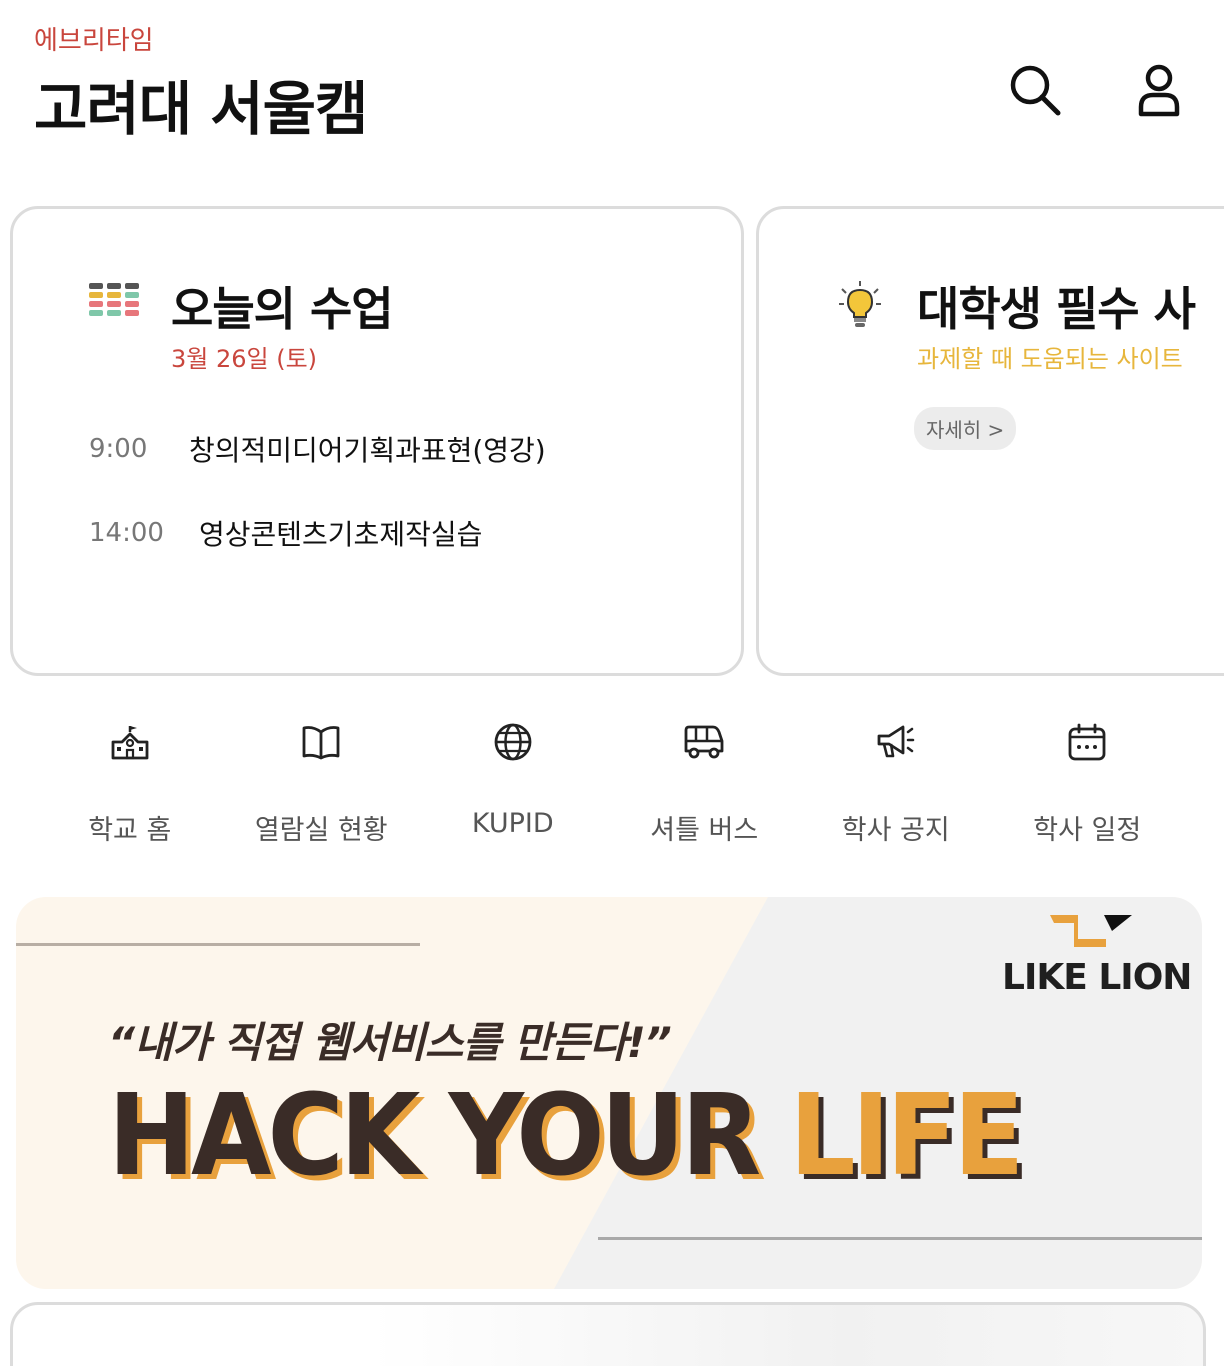  Describe the element at coordinates (1097, 977) in the screenshot. I see `brand-name: LIKE LION` at that location.